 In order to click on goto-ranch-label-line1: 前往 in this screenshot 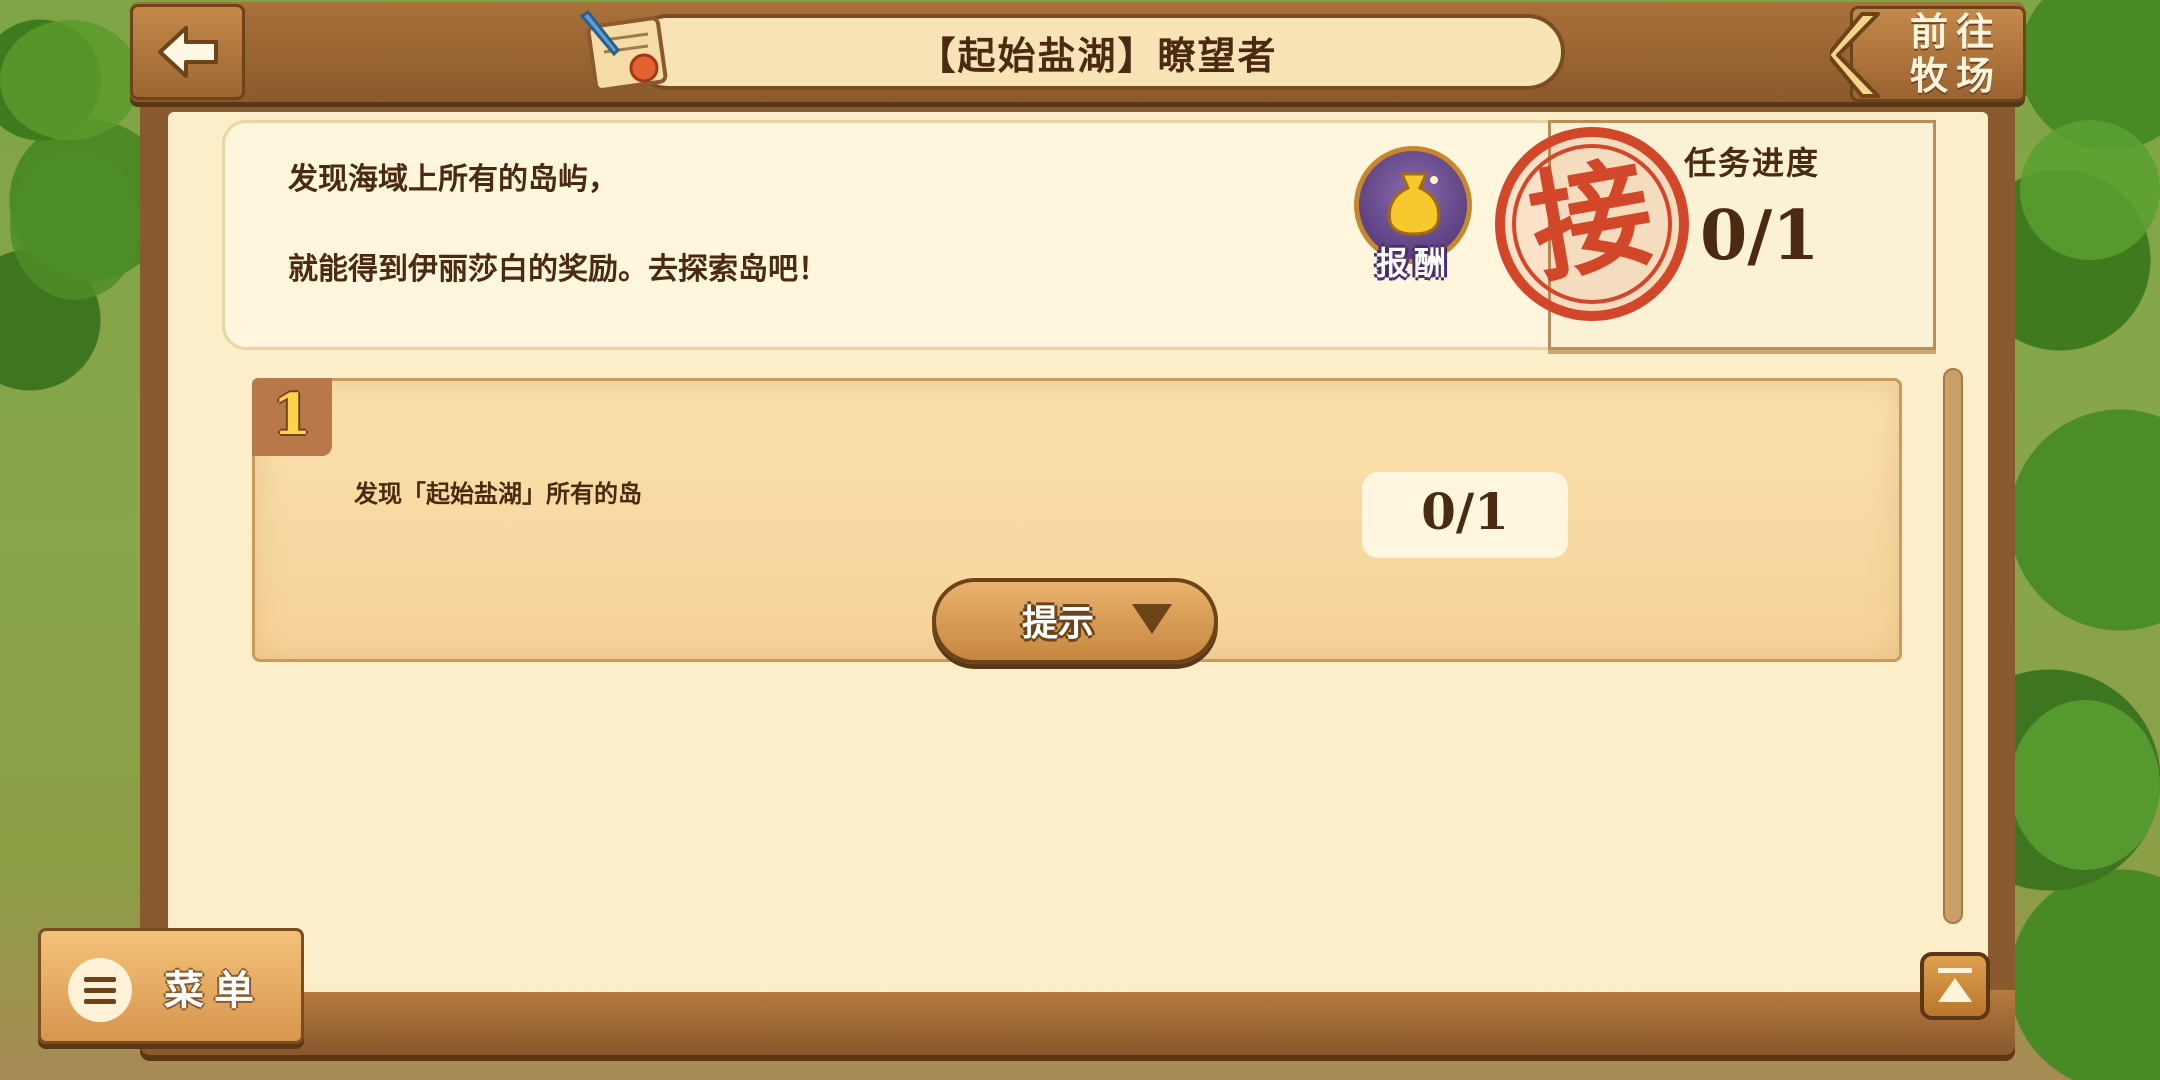, I will do `click(1955, 32)`.